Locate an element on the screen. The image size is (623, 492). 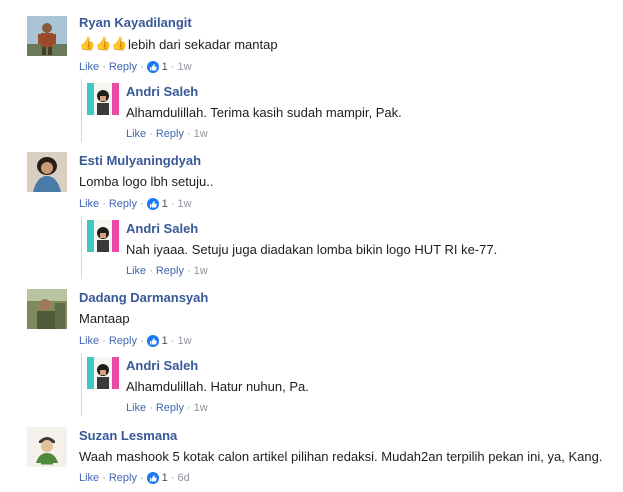
comment-text: lebih dari sekadar mantap is located at coordinates (203, 44).